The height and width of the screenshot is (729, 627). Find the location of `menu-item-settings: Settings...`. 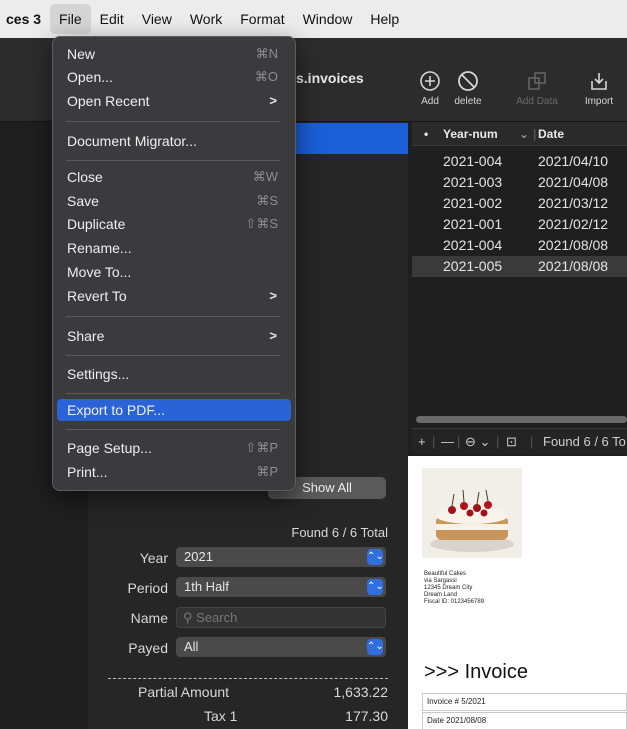

menu-item-settings: Settings... is located at coordinates (174, 374).